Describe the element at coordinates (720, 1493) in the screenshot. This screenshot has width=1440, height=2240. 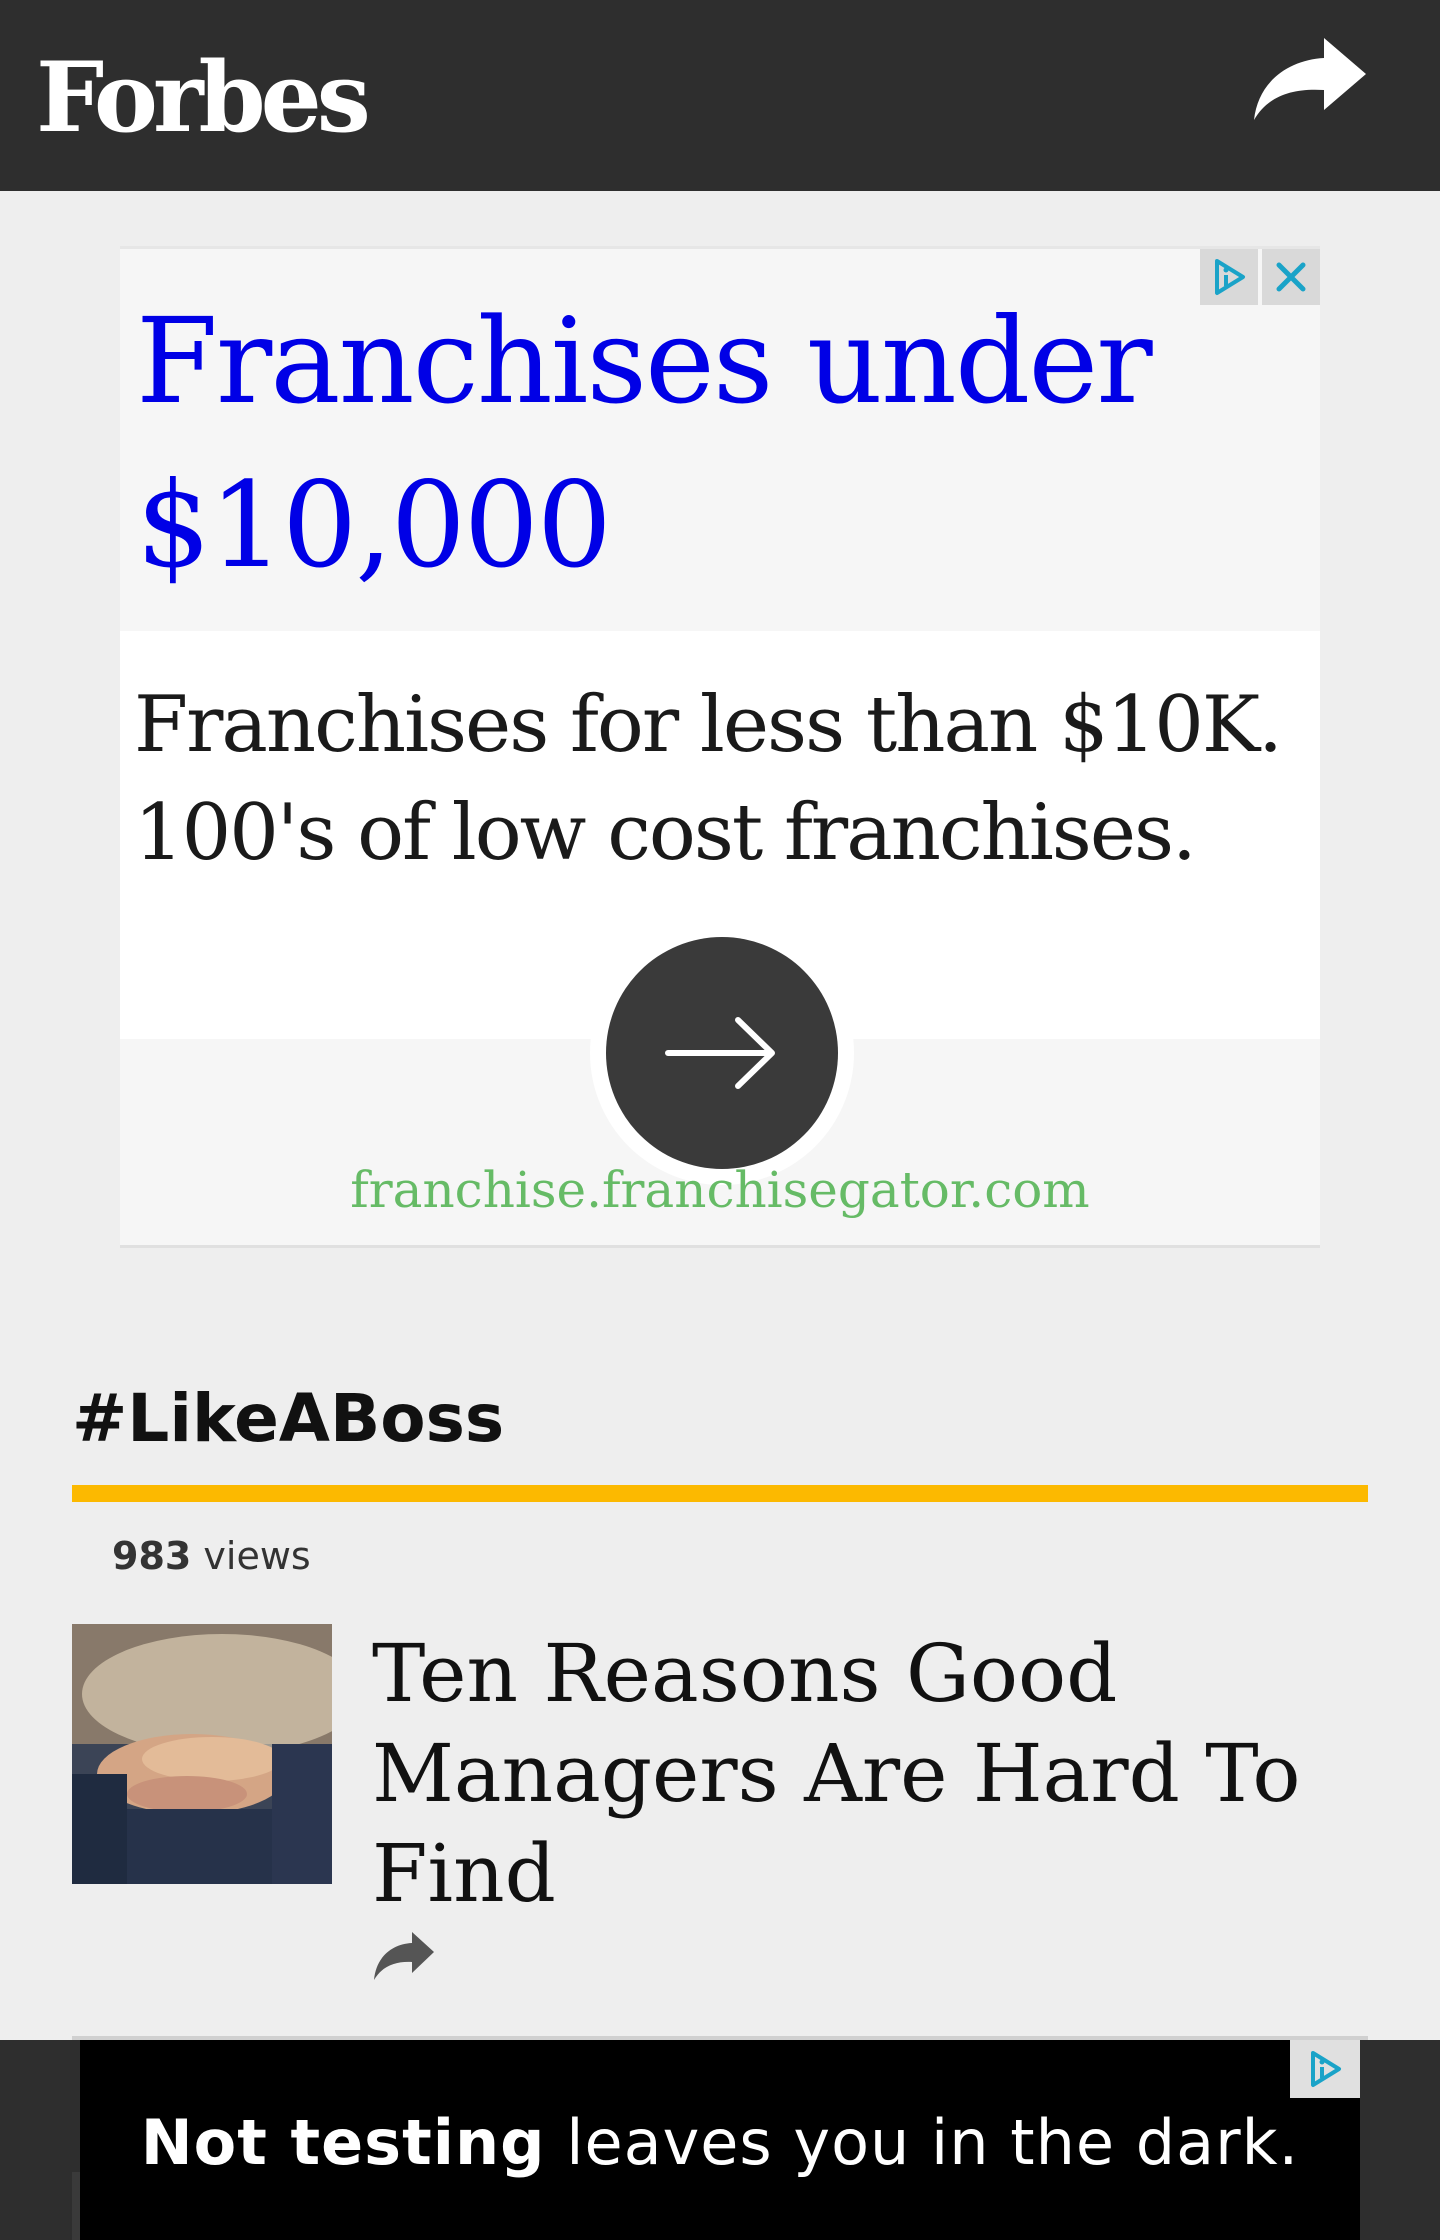
I see `section-divider` at that location.